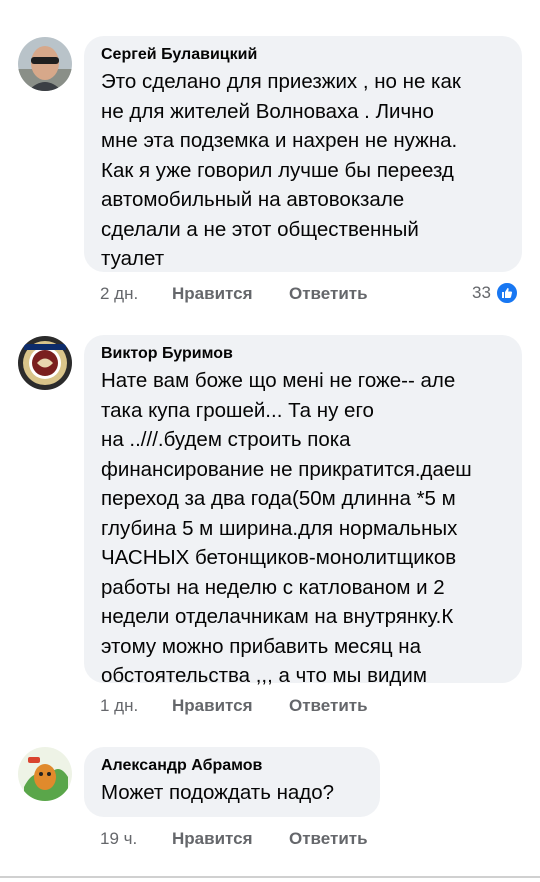  What do you see at coordinates (279, 528) in the screenshot?
I see `comment-line: глубина 5 м ширина.для нормальных` at bounding box center [279, 528].